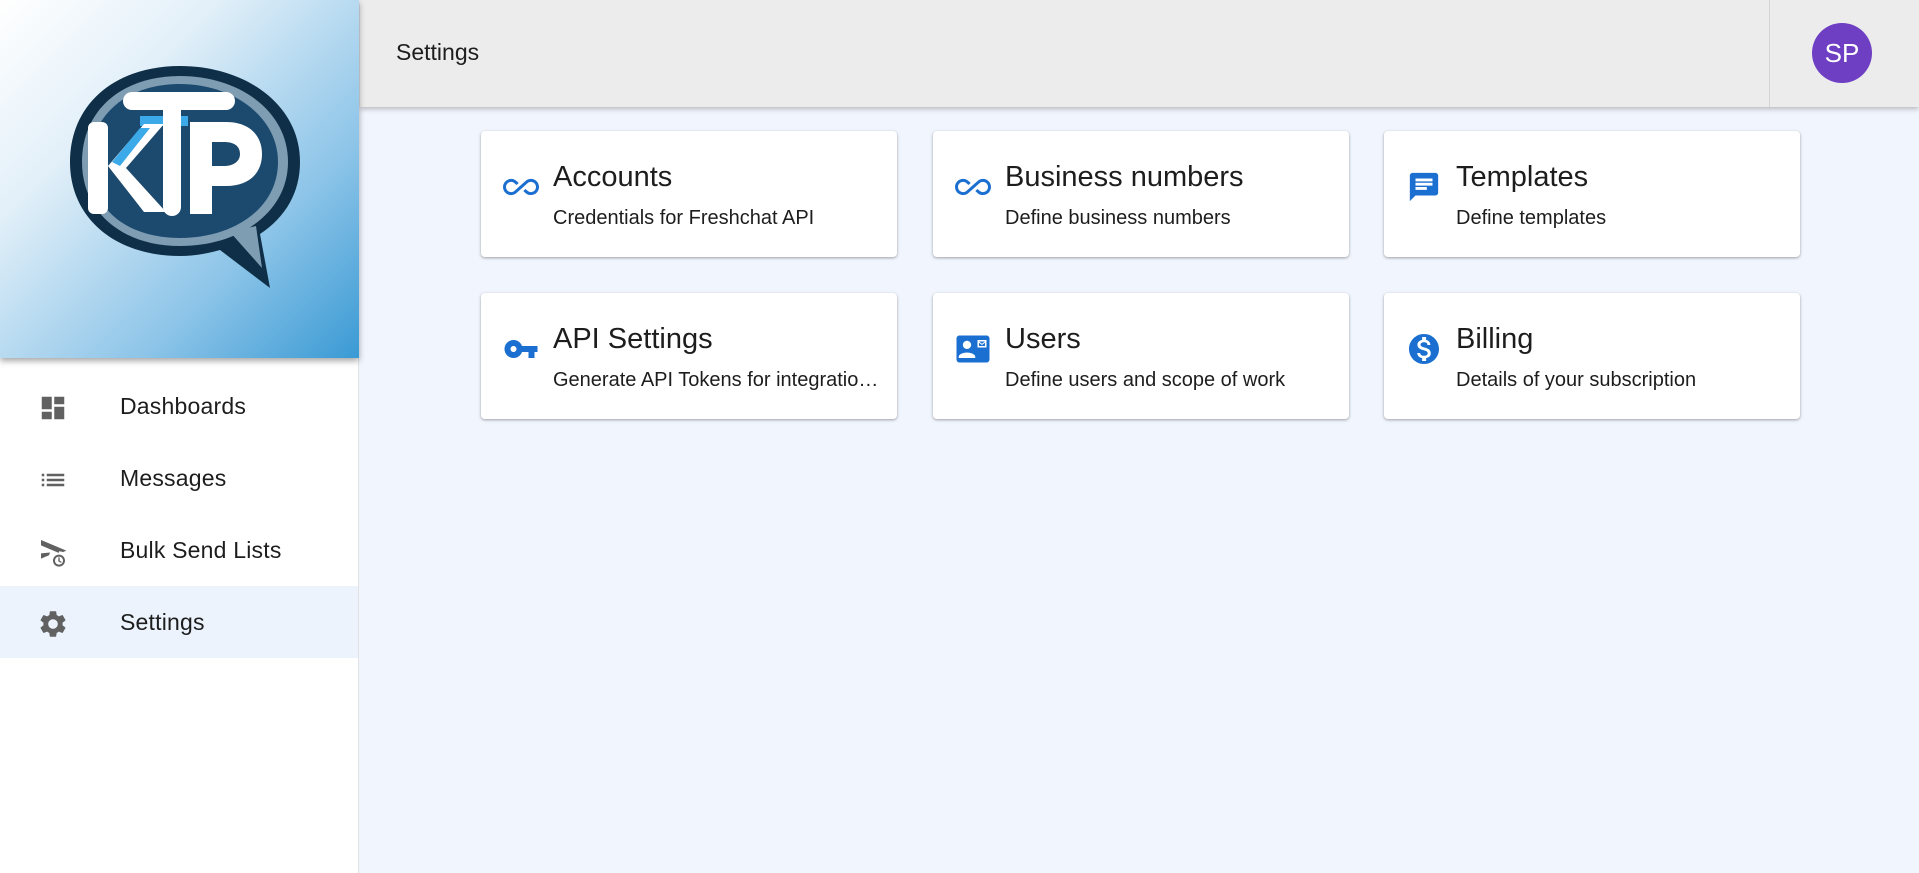 Image resolution: width=1919 pixels, height=873 pixels. I want to click on sidebar-item-messages: Messages, so click(179, 478).